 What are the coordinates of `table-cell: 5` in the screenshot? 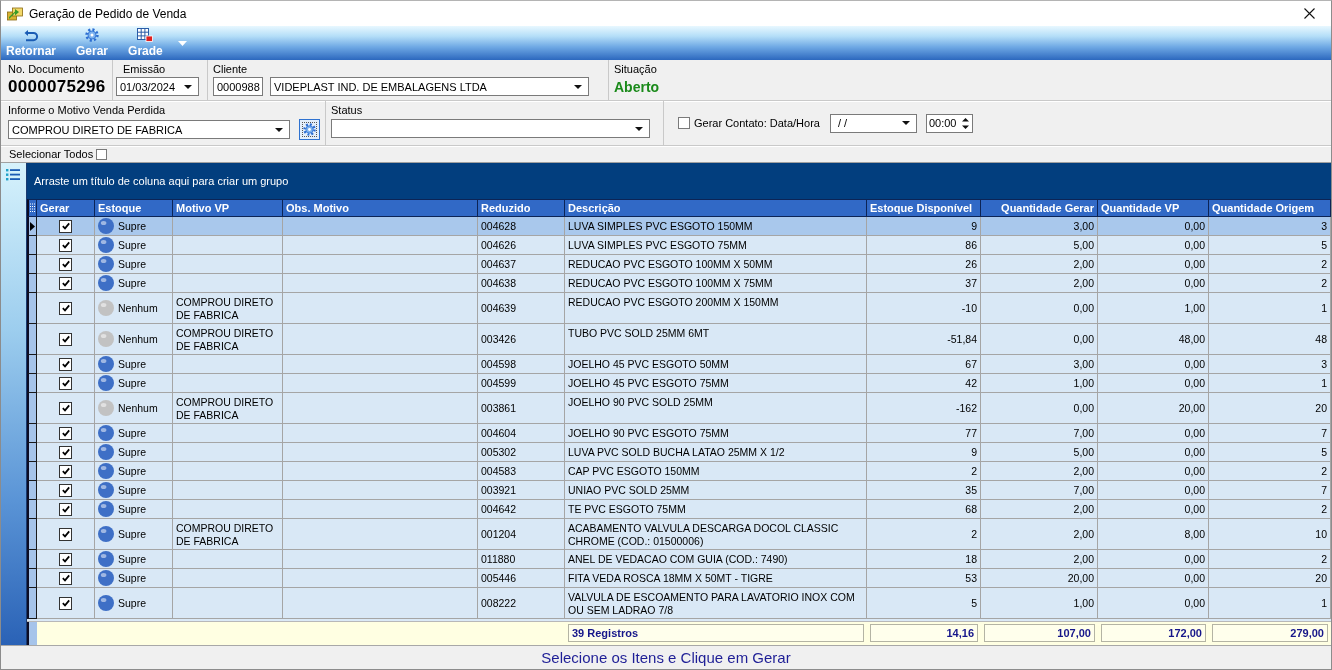 It's located at (924, 603).